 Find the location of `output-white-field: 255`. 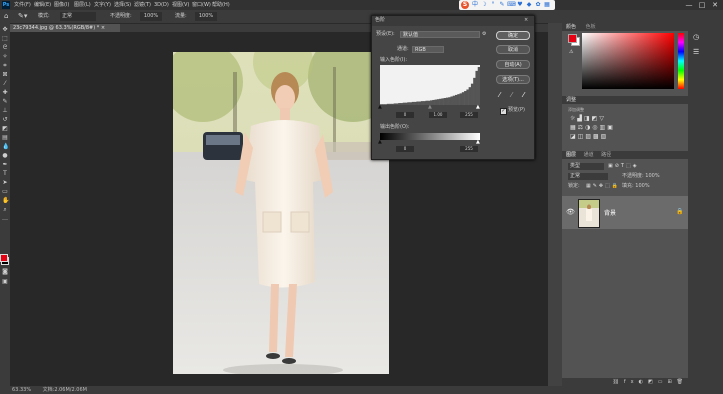

output-white-field: 255 is located at coordinates (469, 149).